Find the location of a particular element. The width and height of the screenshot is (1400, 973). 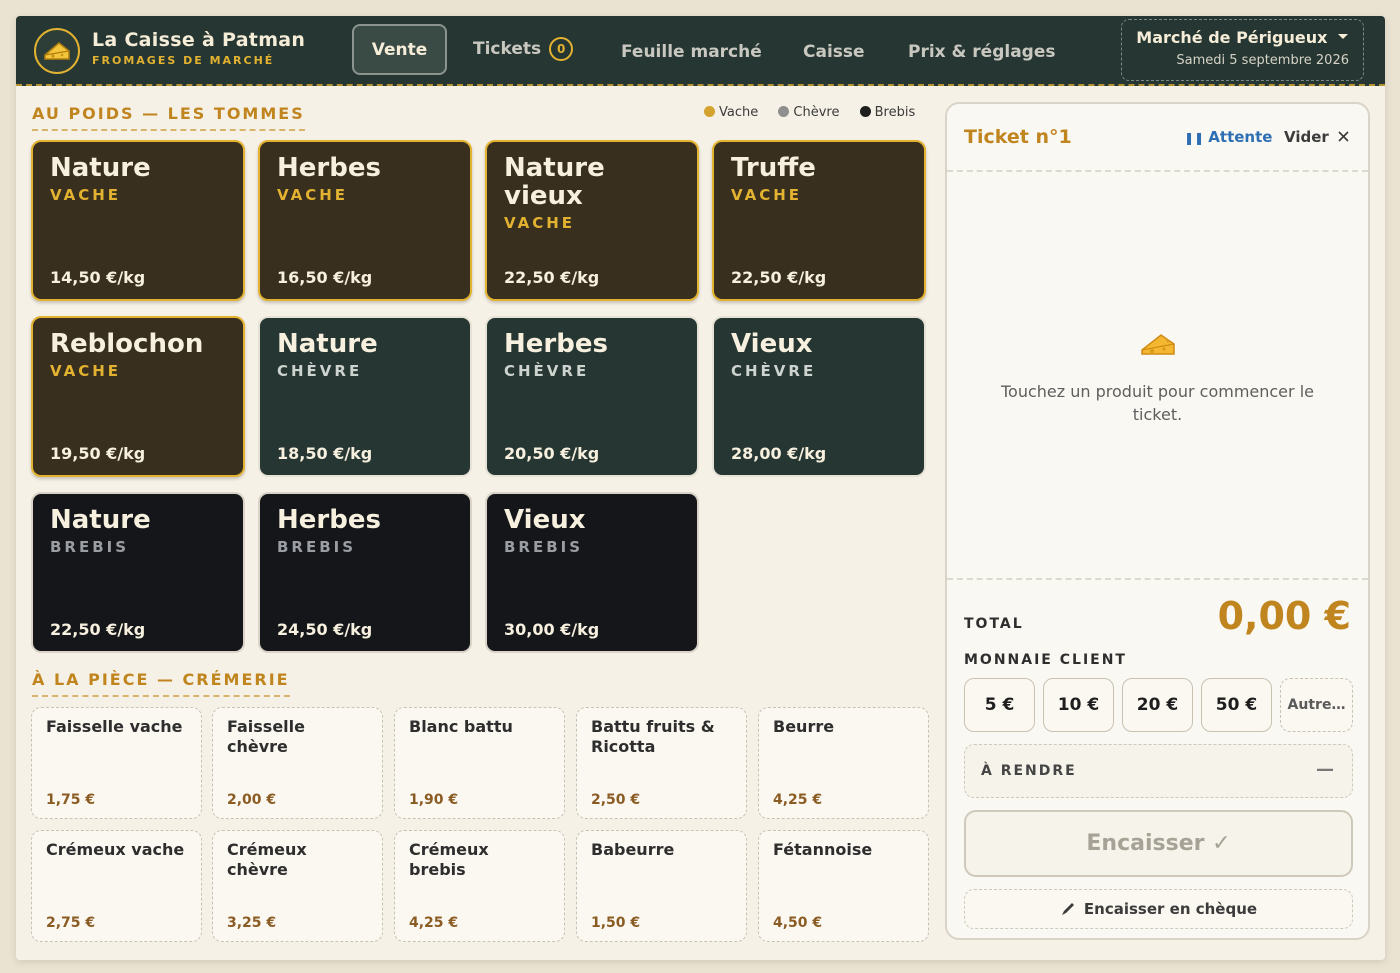

brand-name: La Caisse à Patman is located at coordinates (199, 40).